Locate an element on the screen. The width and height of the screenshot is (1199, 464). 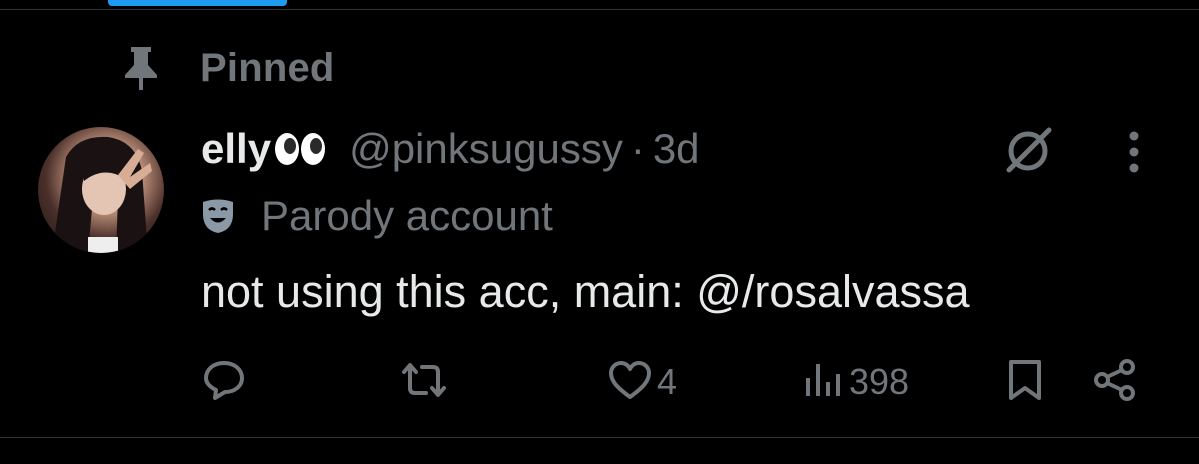
more-icon is located at coordinates (1134, 152).